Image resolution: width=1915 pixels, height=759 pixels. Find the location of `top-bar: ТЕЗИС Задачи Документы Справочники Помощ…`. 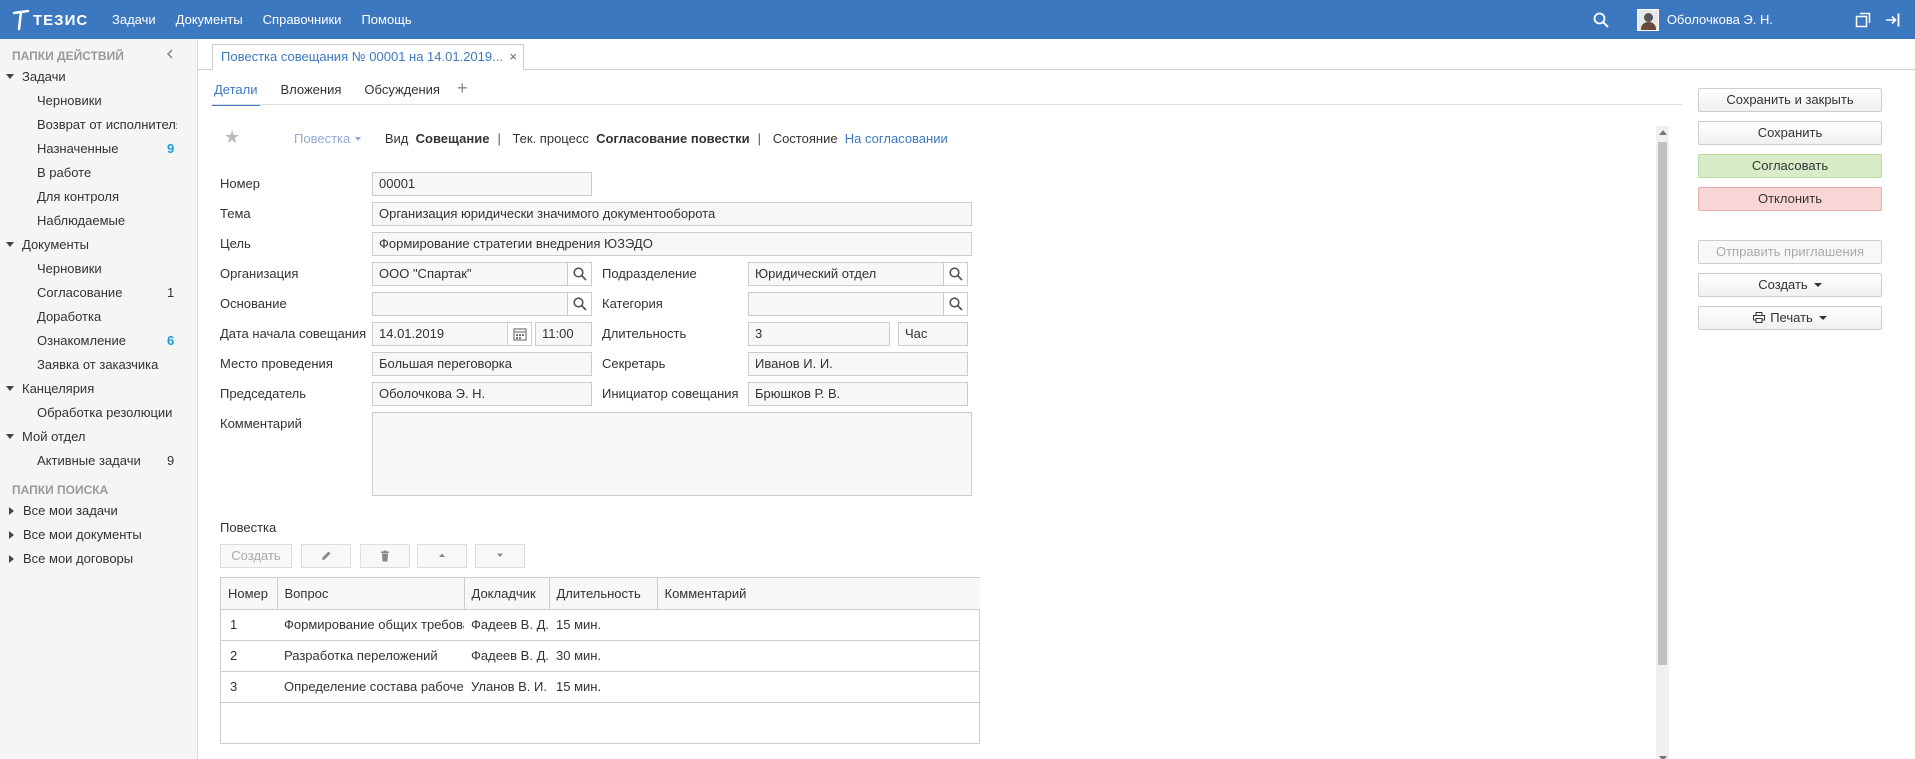

top-bar: ТЕЗИС Задачи Документы Справочники Помощ… is located at coordinates (957, 19).